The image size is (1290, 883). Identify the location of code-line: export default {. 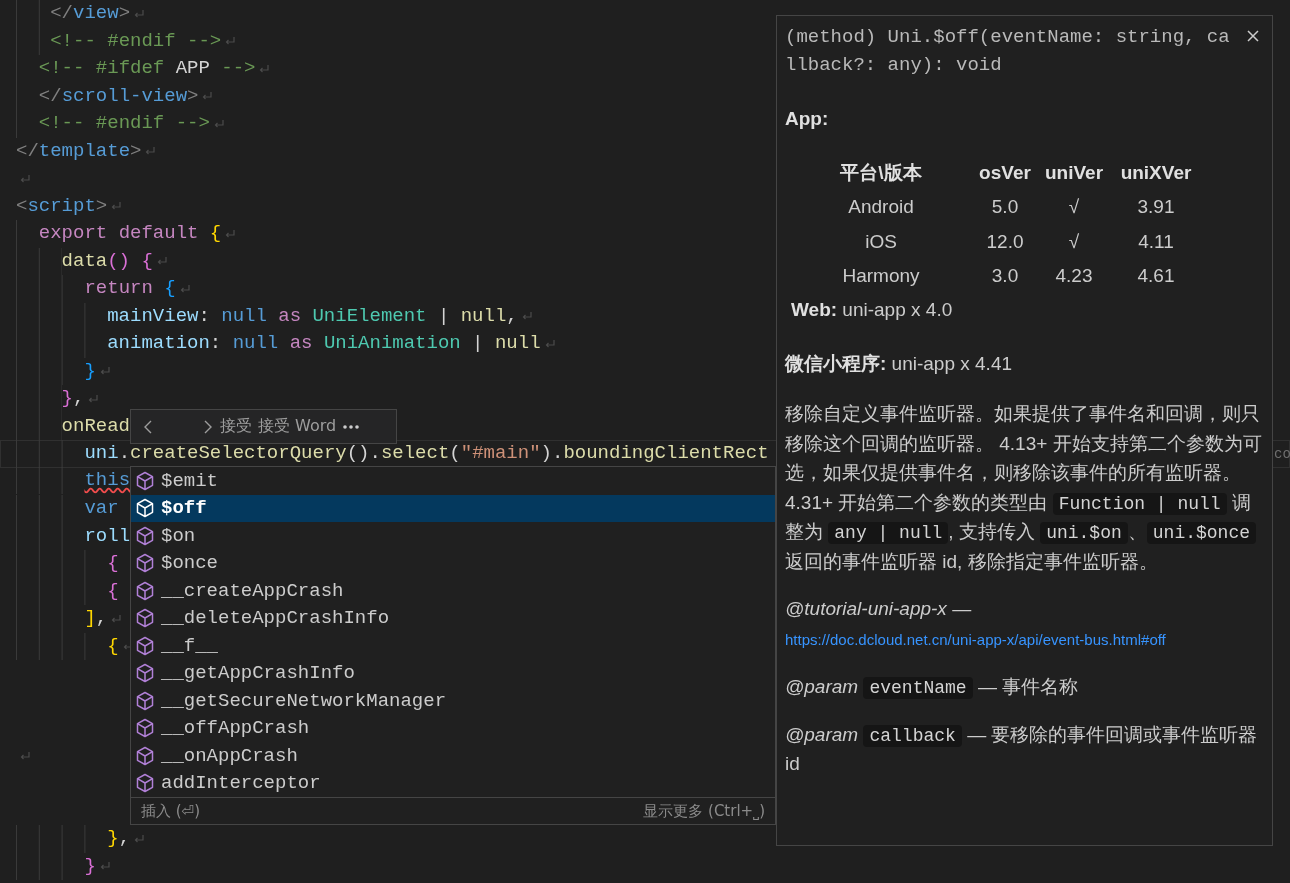
(119, 234).